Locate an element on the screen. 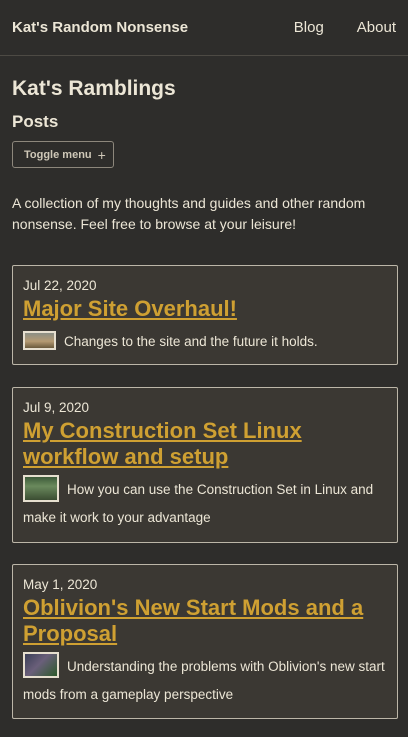 The height and width of the screenshot is (737, 408). post-date: Jul 9, 2020 is located at coordinates (56, 407).